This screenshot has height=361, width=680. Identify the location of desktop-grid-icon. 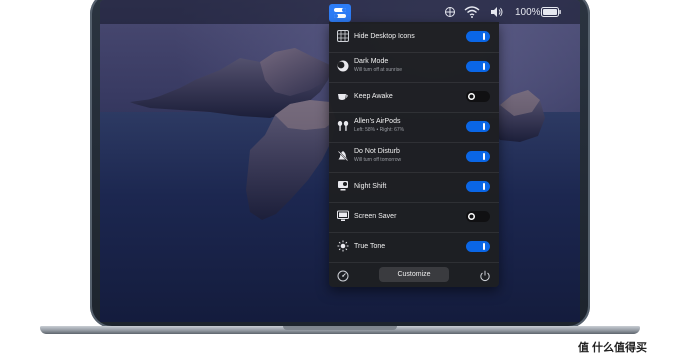
(343, 36).